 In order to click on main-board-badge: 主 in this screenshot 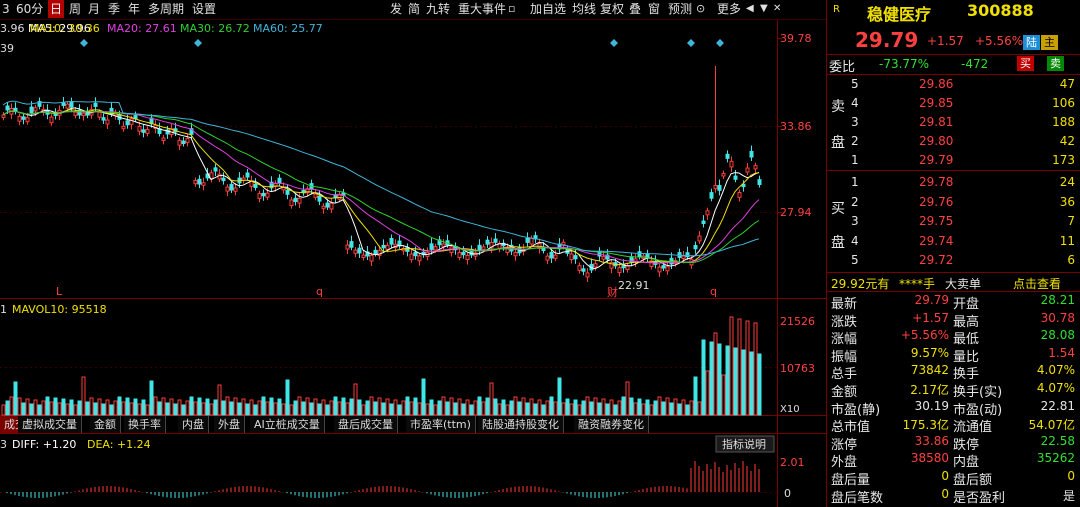, I will do `click(1049, 42)`.